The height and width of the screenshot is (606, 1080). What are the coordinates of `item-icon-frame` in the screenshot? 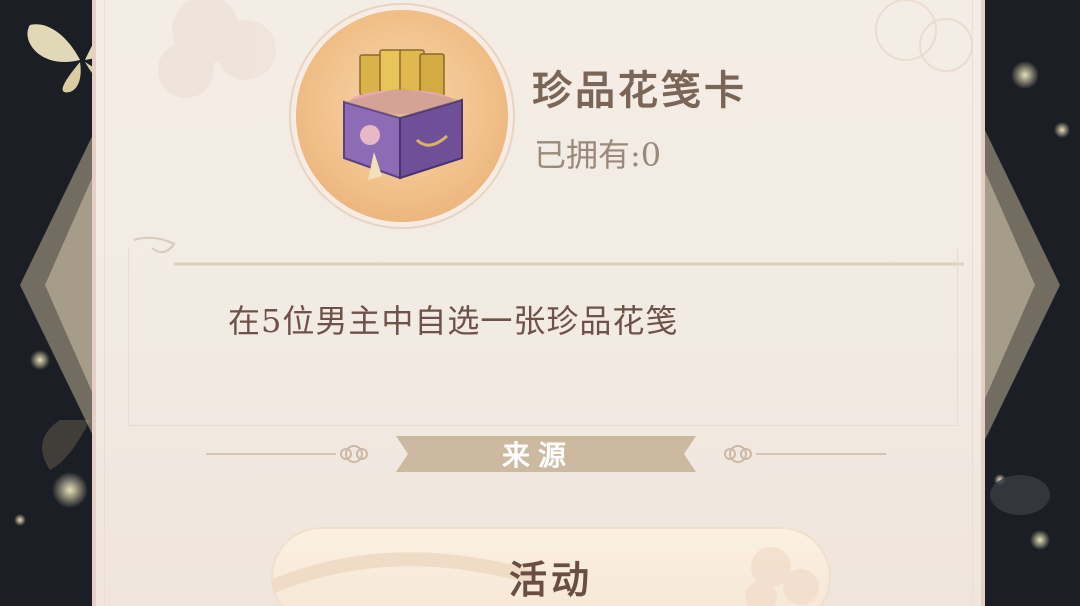 It's located at (402, 116).